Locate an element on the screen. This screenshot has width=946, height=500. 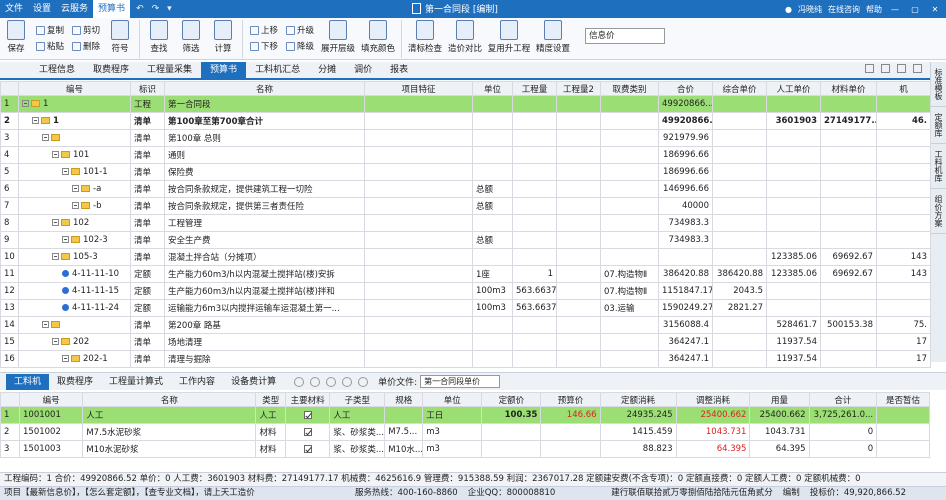
code-cell: 4-11-11-15 is located at coordinates (74, 291).